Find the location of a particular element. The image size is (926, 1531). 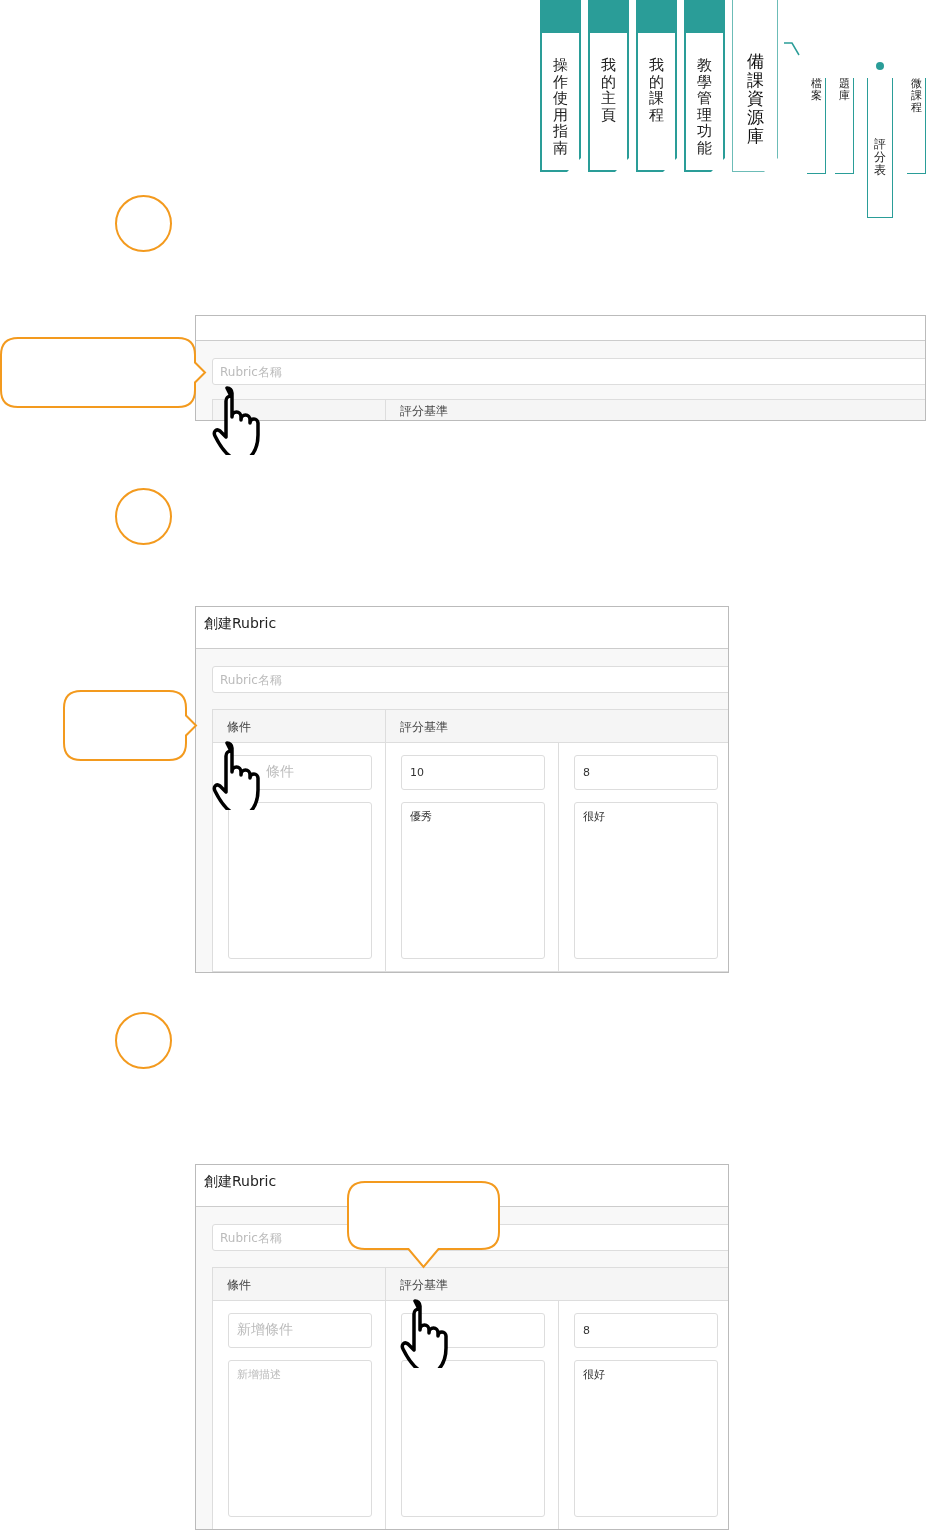

description-field: 新增描述 is located at coordinates (300, 1438).